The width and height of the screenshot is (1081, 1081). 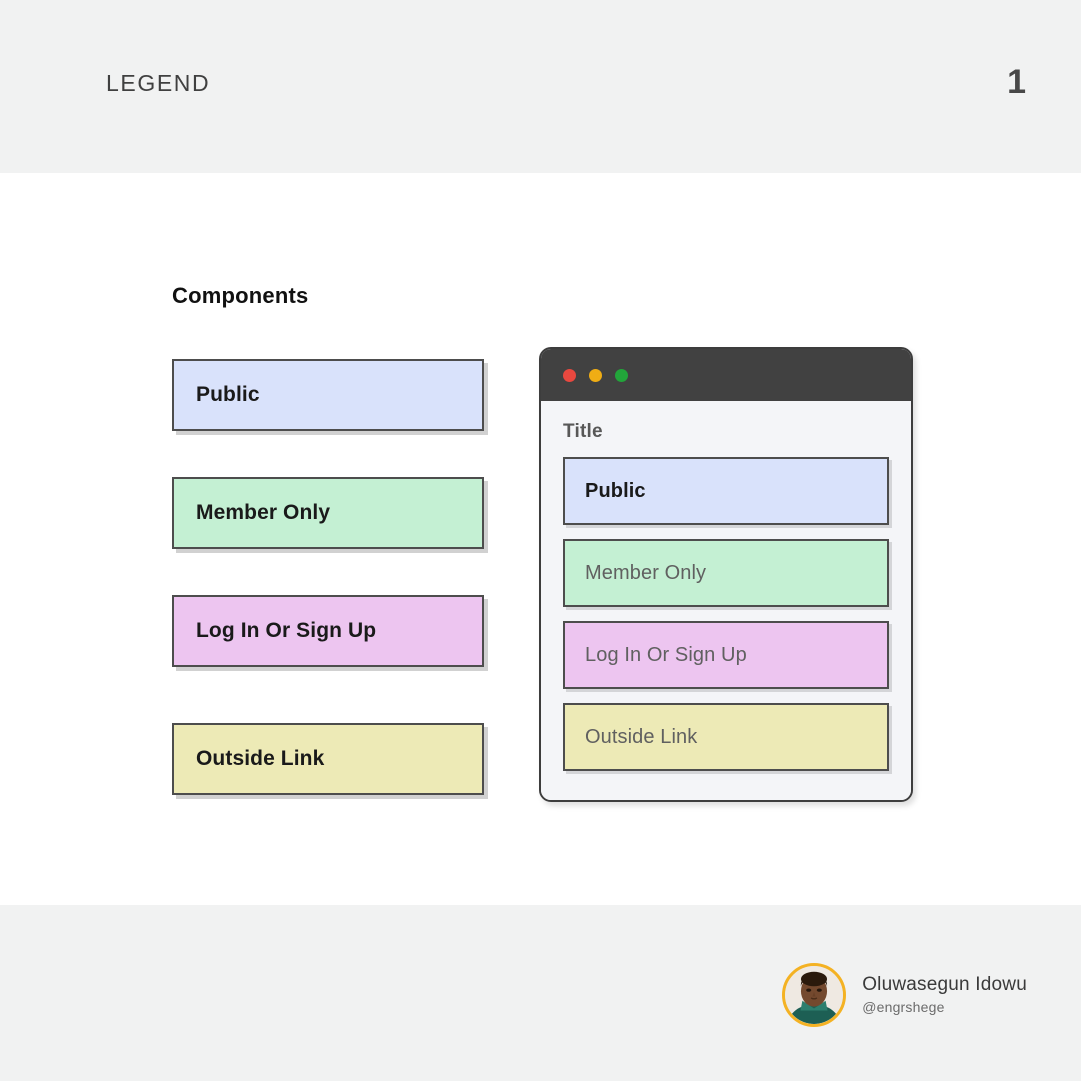 What do you see at coordinates (646, 572) in the screenshot?
I see `browser-item-label: Member Only` at bounding box center [646, 572].